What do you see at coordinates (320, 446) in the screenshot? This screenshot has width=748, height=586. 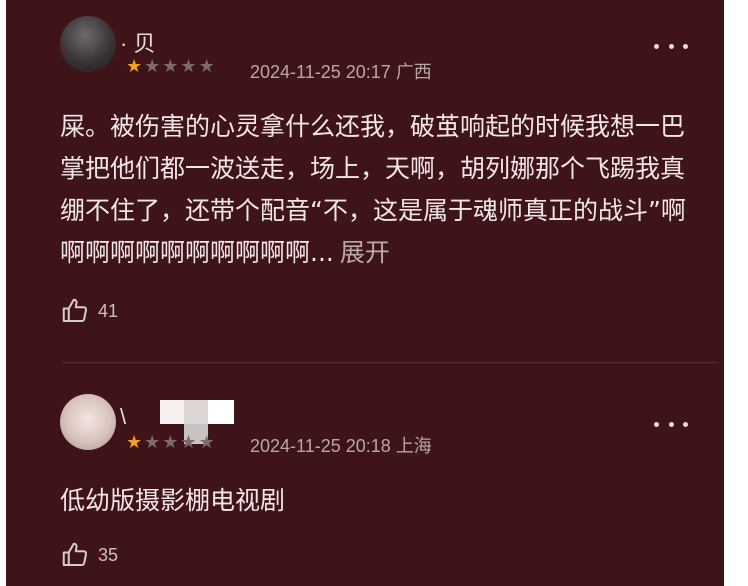 I see `comment-date: 2024-11-25 20:18` at bounding box center [320, 446].